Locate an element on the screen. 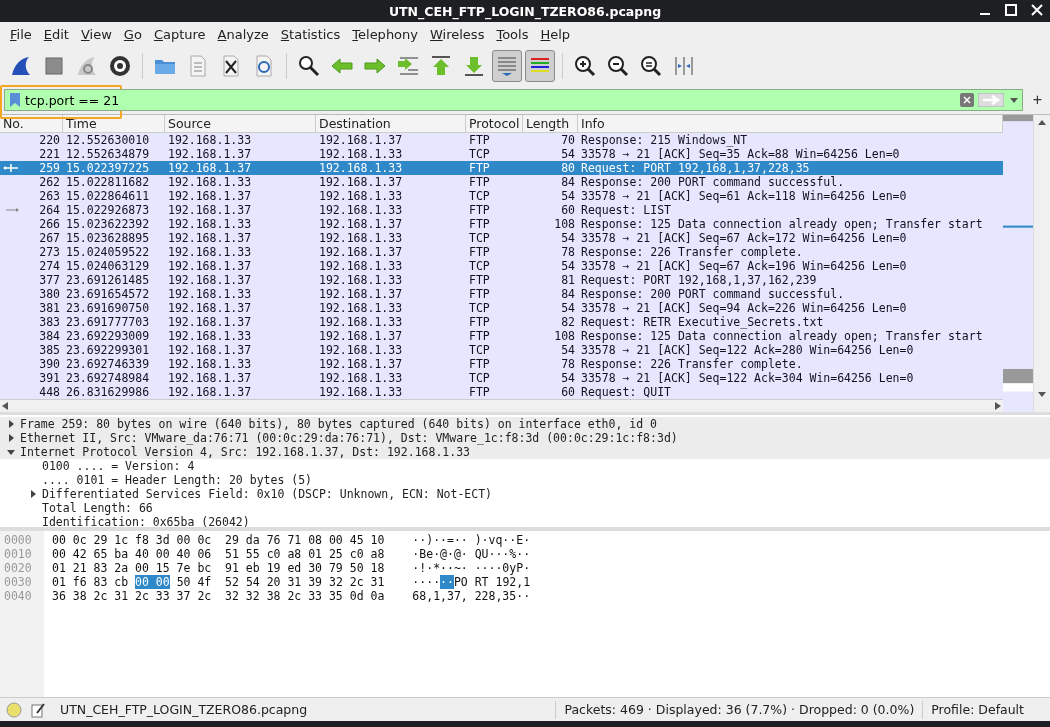 This screenshot has width=1050, height=727. menu-item: View is located at coordinates (96, 34).